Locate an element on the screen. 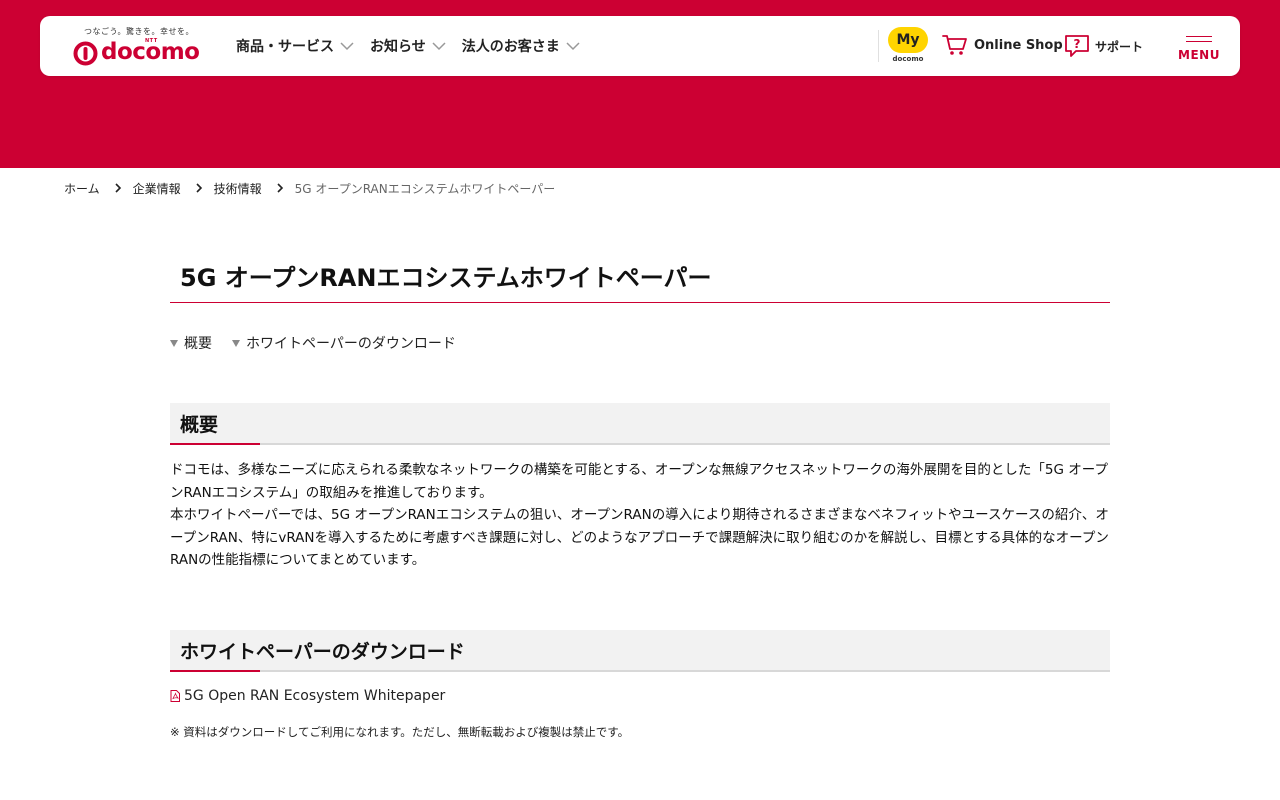 This screenshot has width=1280, height=800. global-nav: 商品・サービス お知らせ 法人のお客さま is located at coordinates (416, 46).